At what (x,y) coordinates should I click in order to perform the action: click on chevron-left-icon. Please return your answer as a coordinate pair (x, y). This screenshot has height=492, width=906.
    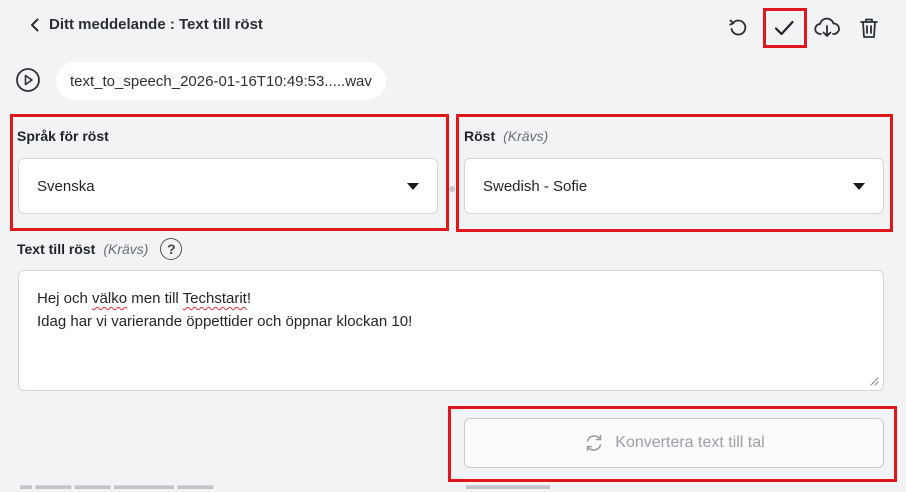
    Looking at the image, I should click on (35, 24).